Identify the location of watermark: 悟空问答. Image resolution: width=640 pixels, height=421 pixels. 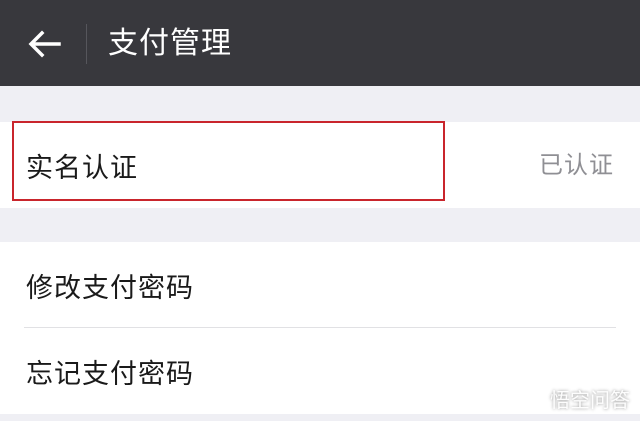
(574, 398).